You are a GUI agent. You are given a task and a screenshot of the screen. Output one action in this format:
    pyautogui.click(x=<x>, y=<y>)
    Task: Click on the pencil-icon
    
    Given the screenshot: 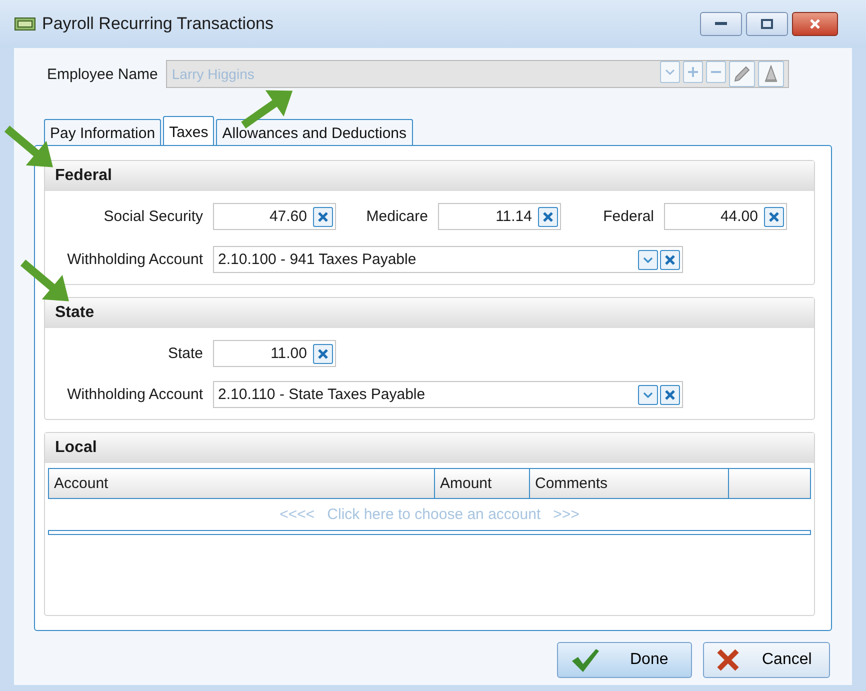 What is the action you would take?
    pyautogui.click(x=741, y=74)
    